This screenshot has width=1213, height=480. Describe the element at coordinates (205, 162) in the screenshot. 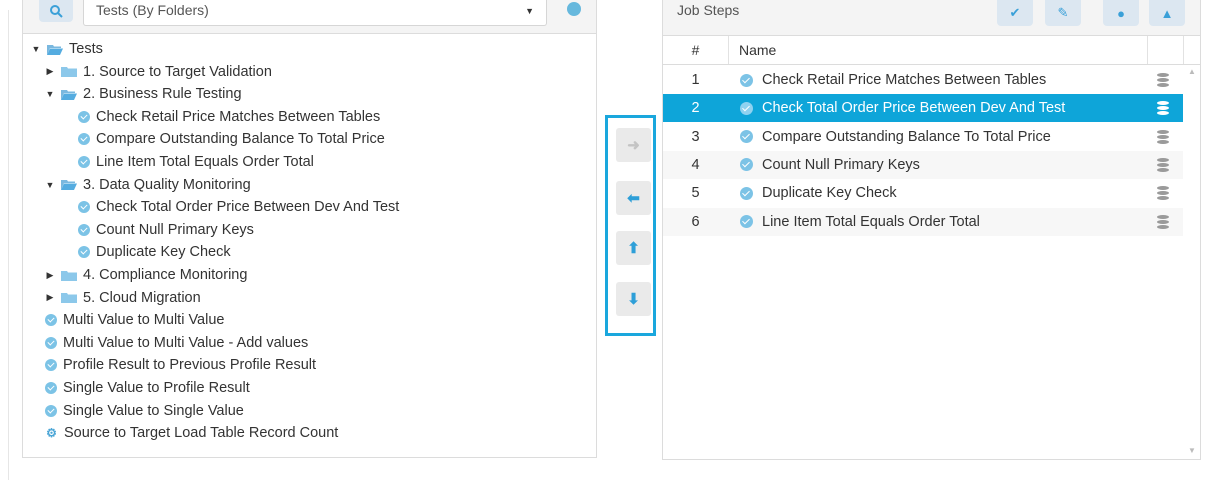

I see `tree-item-label: Line Item Total Equals Order Total` at that location.